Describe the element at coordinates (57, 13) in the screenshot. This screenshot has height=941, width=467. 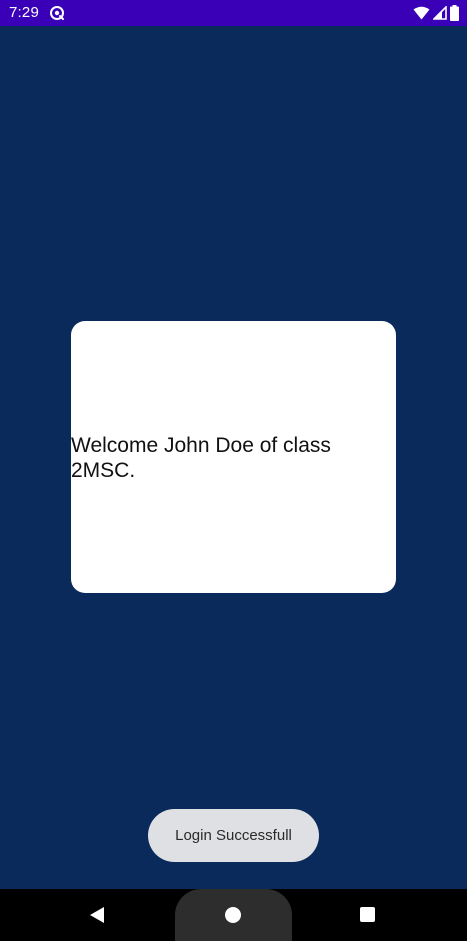
I see `sync-icon` at that location.